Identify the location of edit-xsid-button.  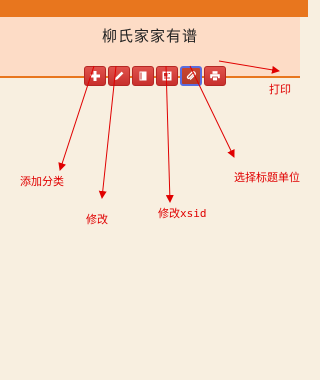
(143, 76).